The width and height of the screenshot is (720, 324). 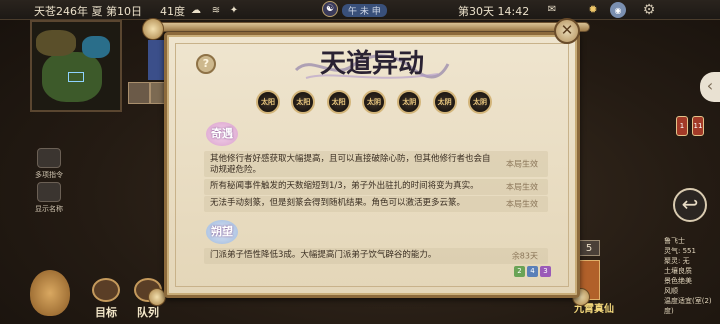 What do you see at coordinates (49, 192) in the screenshot?
I see `eye-icon` at bounding box center [49, 192].